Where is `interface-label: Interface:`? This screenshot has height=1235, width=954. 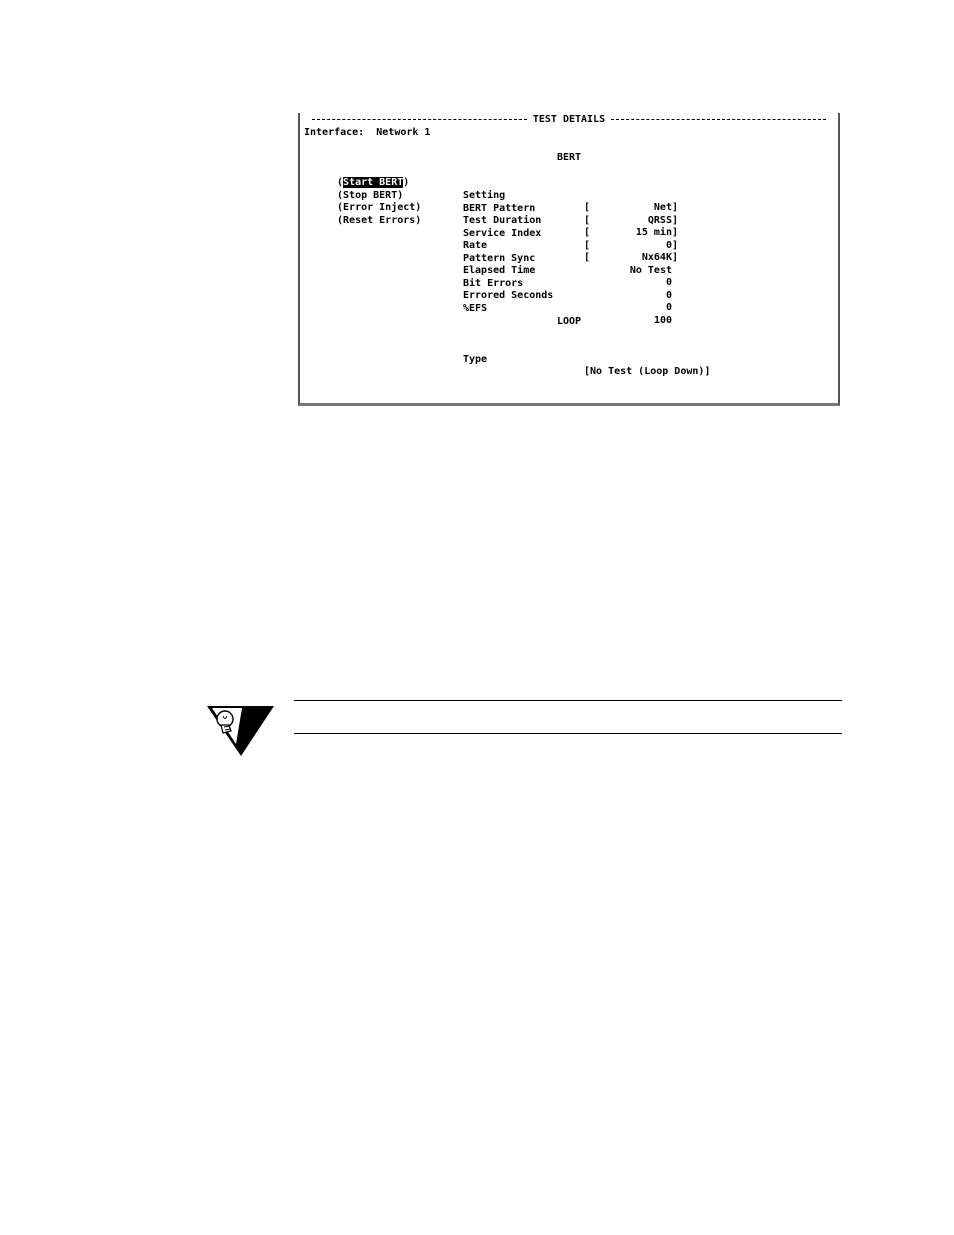 interface-label: Interface: is located at coordinates (334, 132).